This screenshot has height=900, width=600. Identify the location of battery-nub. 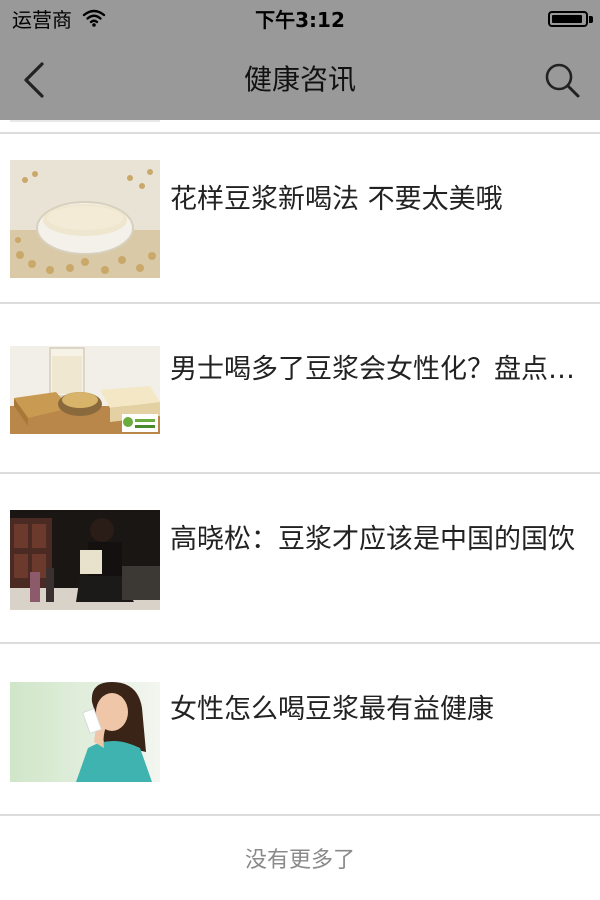
(591, 19).